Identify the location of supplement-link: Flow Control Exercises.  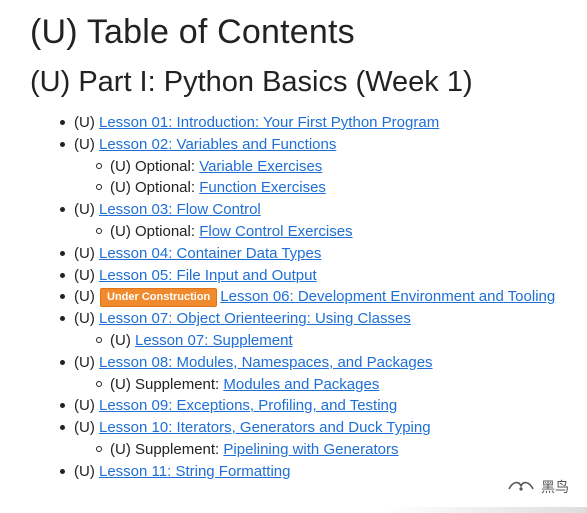
(275, 231).